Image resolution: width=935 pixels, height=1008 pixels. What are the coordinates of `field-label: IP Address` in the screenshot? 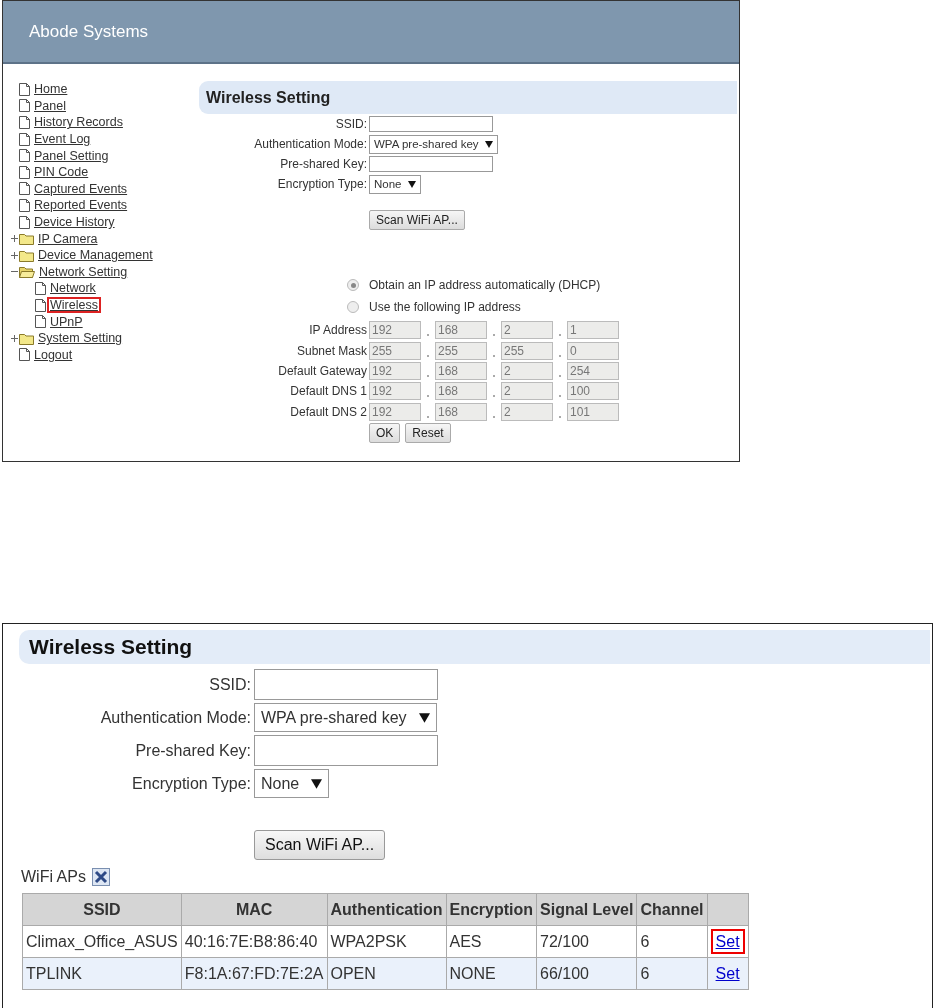 It's located at (338, 330).